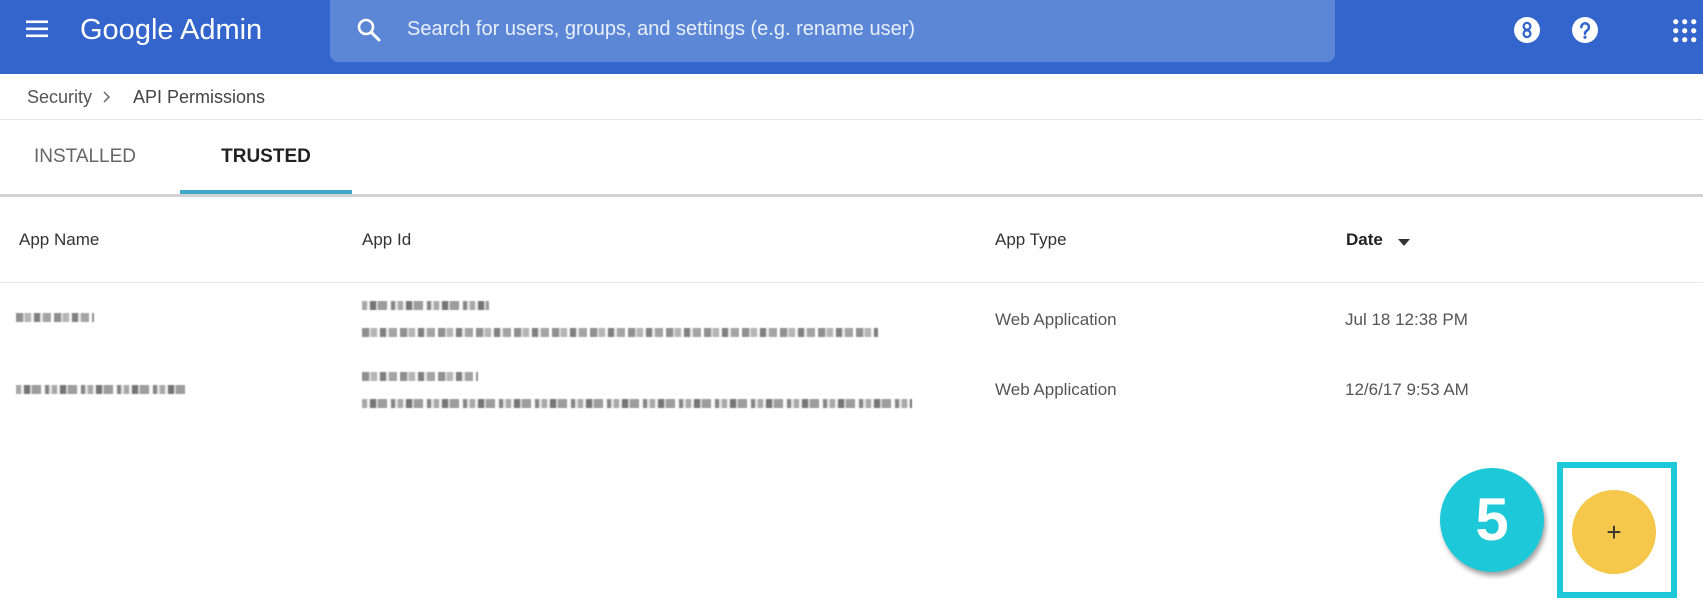  I want to click on hourglass-icon, so click(1527, 30).